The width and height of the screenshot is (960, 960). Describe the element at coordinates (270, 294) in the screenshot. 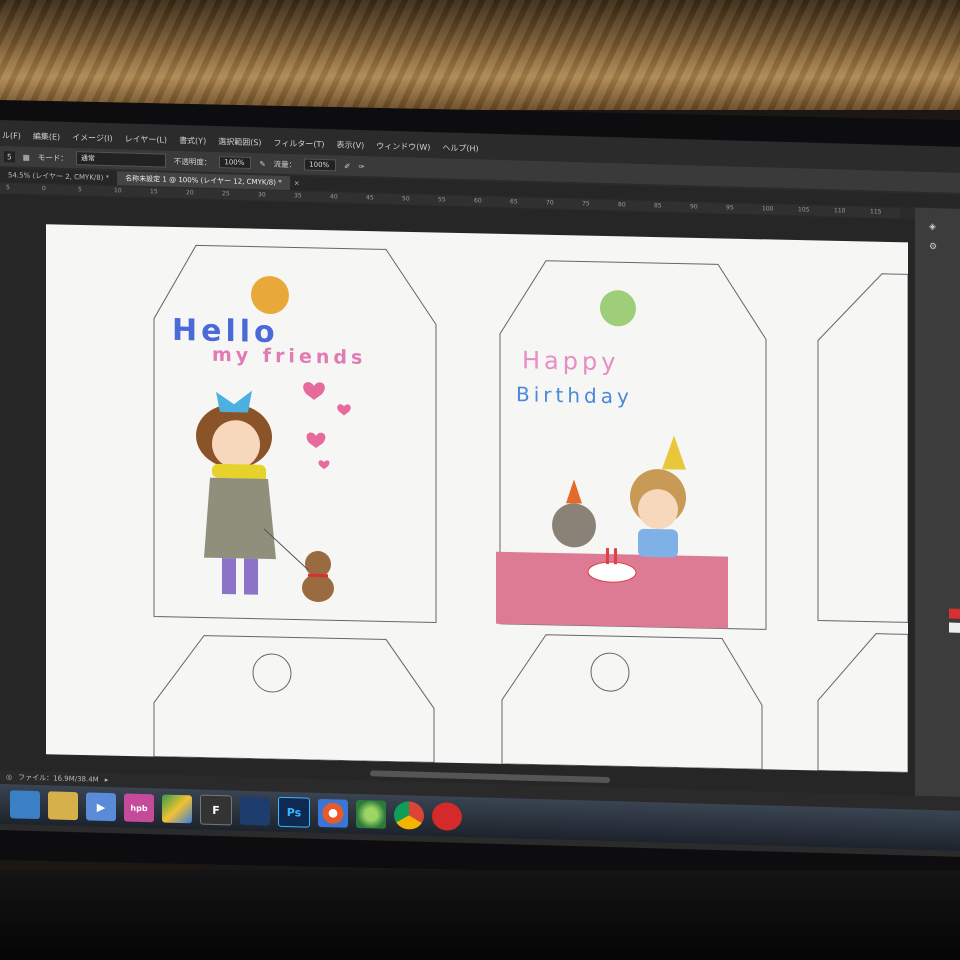

I see `hole-dot-orange` at that location.